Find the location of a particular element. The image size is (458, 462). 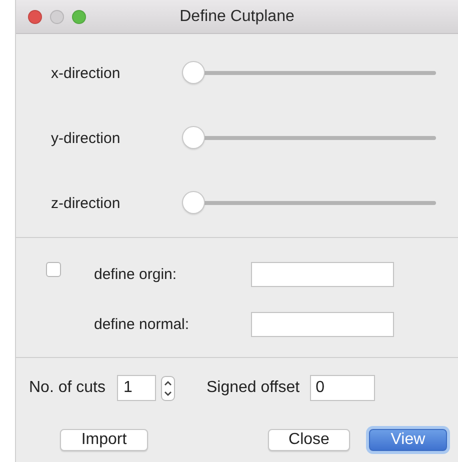

window-title: Define Cutplane is located at coordinates (237, 16).